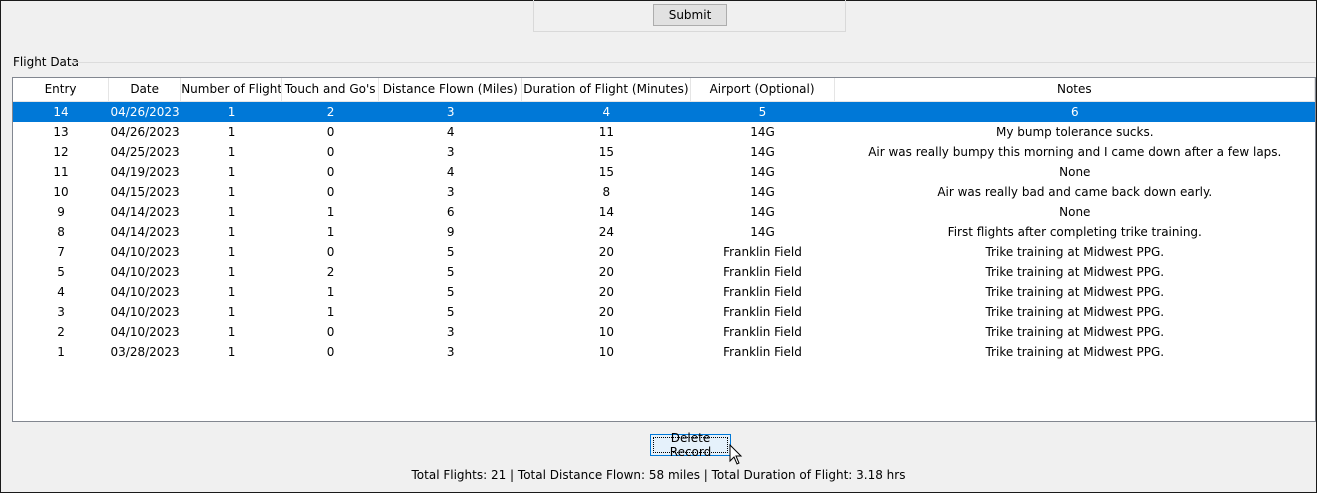 The width and height of the screenshot is (1317, 493). What do you see at coordinates (1075, 132) in the screenshot?
I see `cell-notes: My bump tolerance sucks.` at bounding box center [1075, 132].